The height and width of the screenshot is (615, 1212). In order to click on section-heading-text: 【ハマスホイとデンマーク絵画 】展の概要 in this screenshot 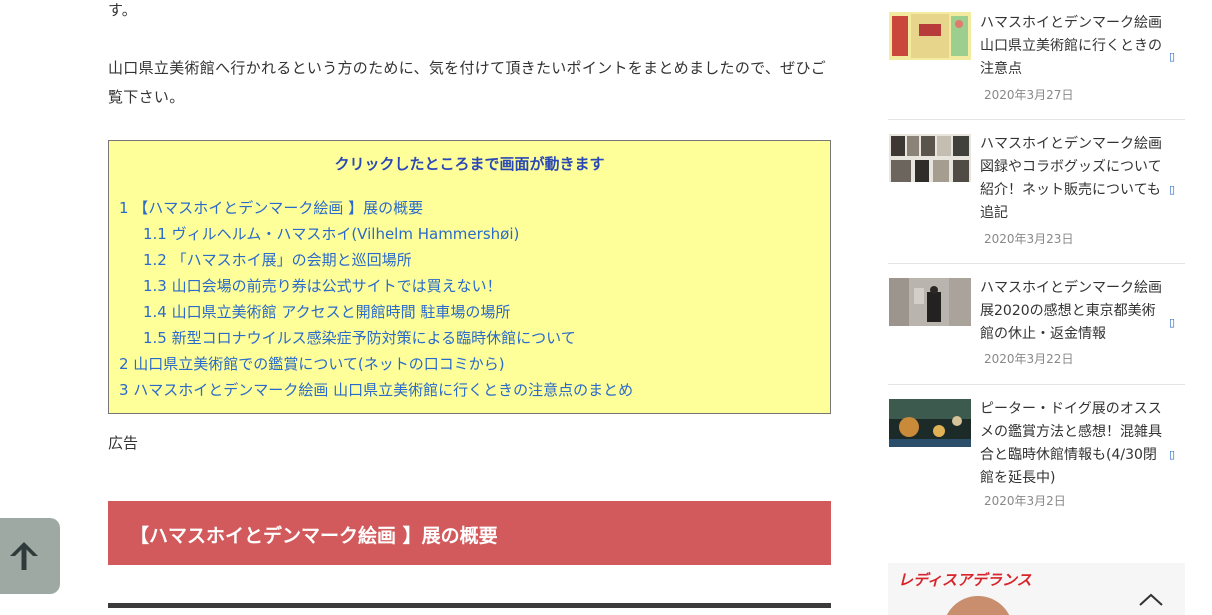, I will do `click(314, 536)`.